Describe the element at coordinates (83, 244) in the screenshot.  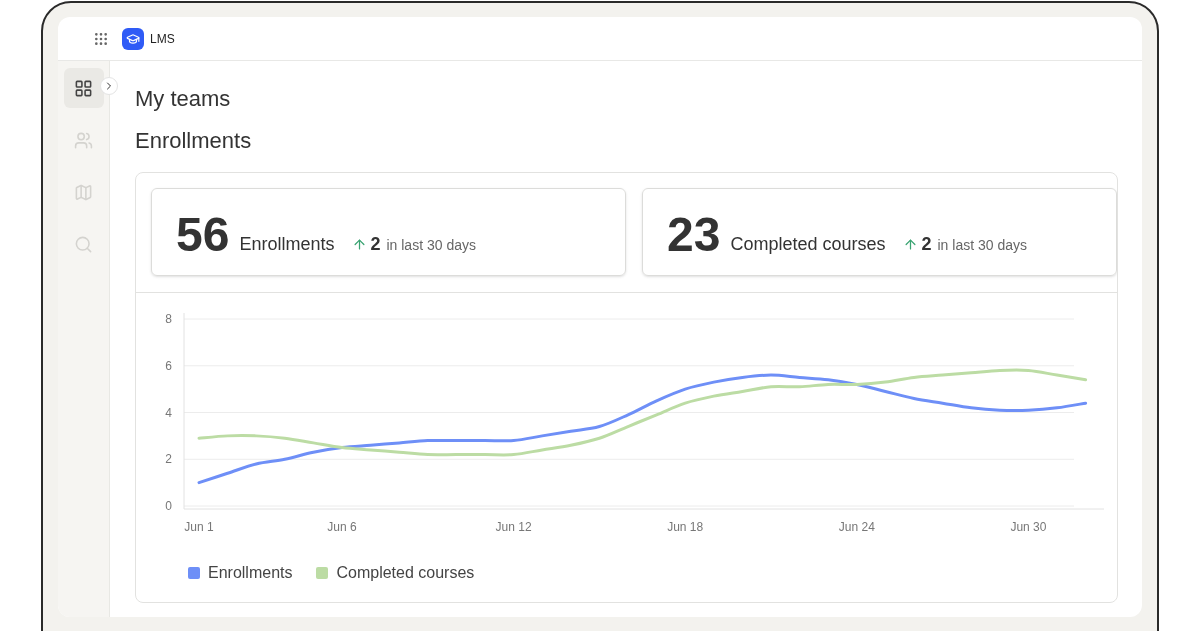
I see `search-icon` at that location.